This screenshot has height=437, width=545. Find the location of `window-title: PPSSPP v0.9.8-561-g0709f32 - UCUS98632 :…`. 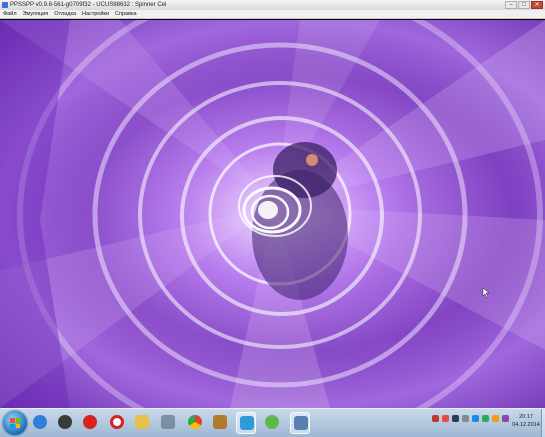

window-title: PPSSPP v0.9.8-561-g0709f32 - UCUS98632 :… is located at coordinates (88, 5).